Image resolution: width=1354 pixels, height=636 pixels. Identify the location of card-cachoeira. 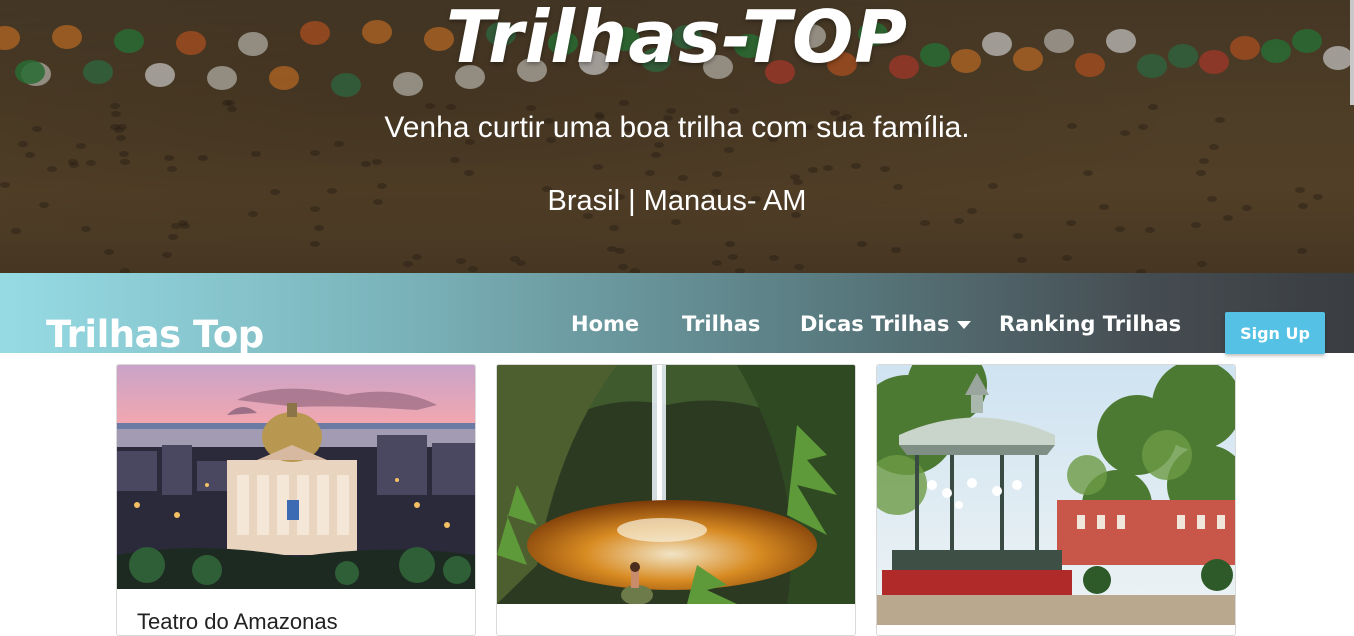
(676, 500).